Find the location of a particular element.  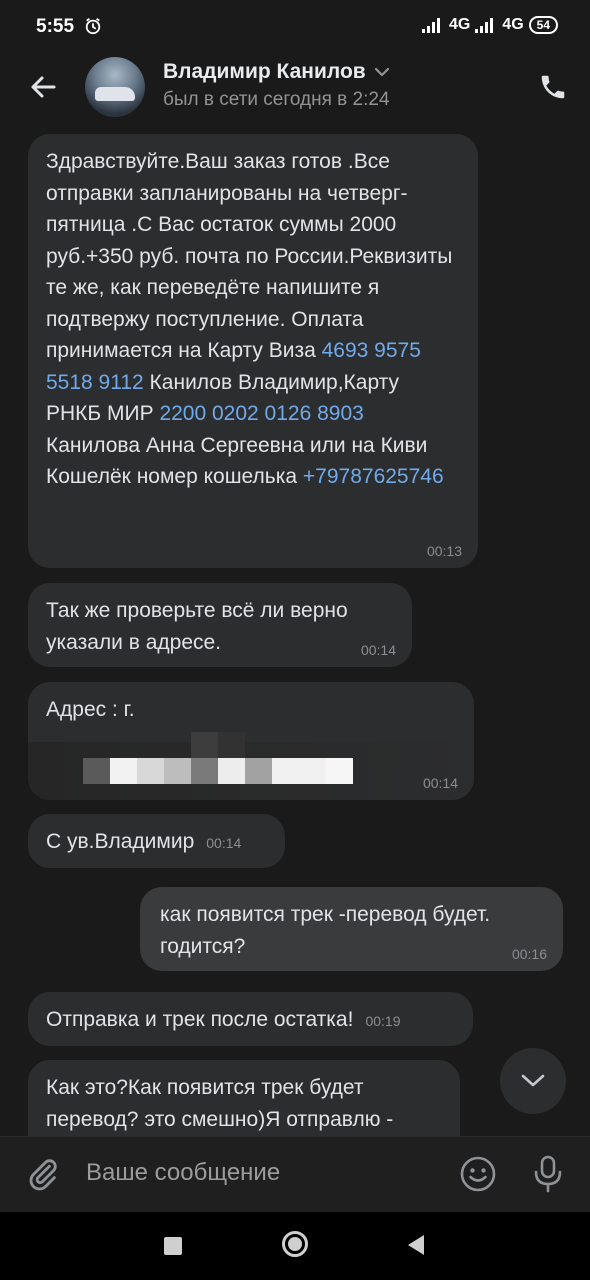

alarm-icon is located at coordinates (93, 26).